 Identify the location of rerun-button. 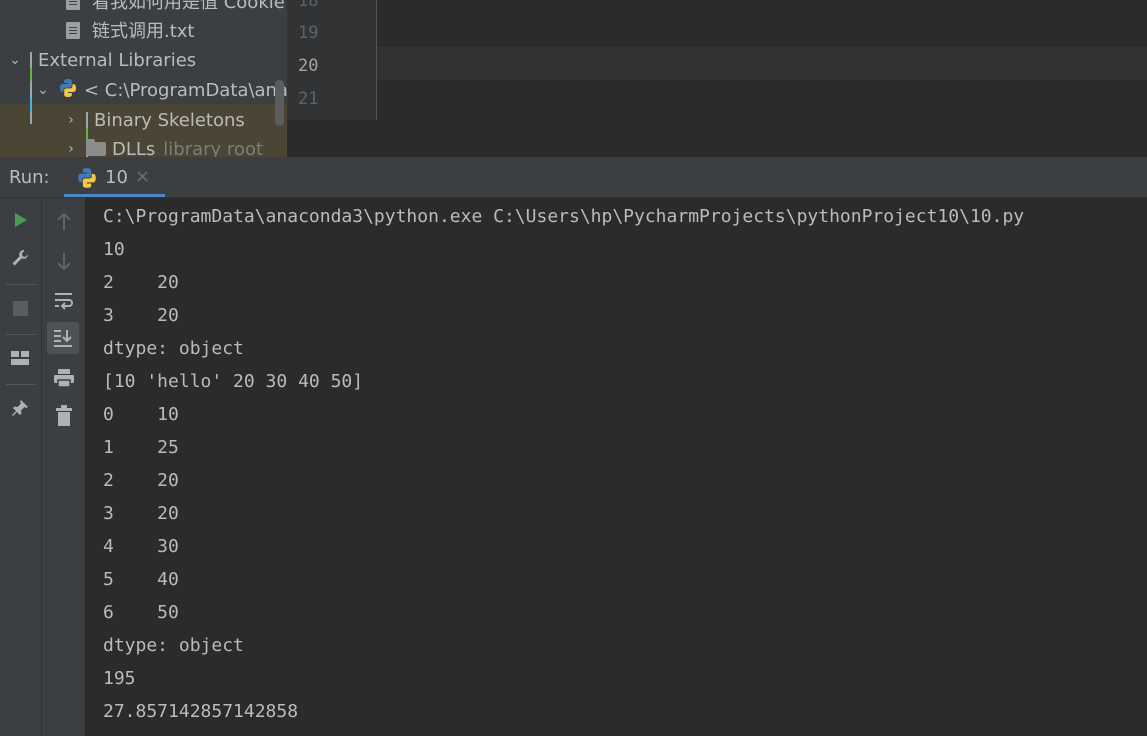
(20, 220).